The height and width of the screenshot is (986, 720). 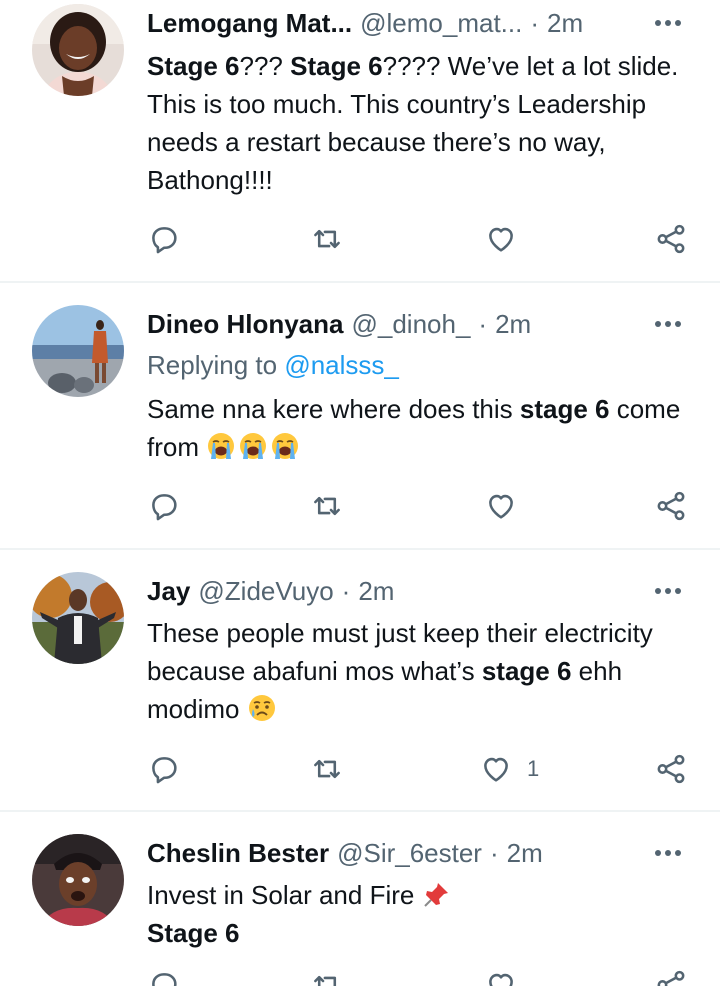 What do you see at coordinates (341, 365) in the screenshot?
I see `mention-link: @nalsss_` at bounding box center [341, 365].